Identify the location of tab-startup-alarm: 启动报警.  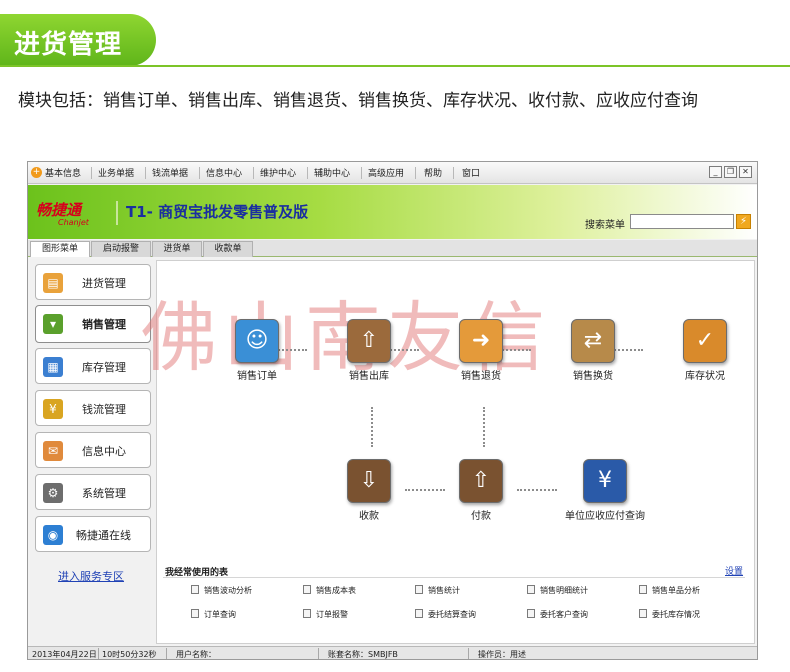
(121, 249).